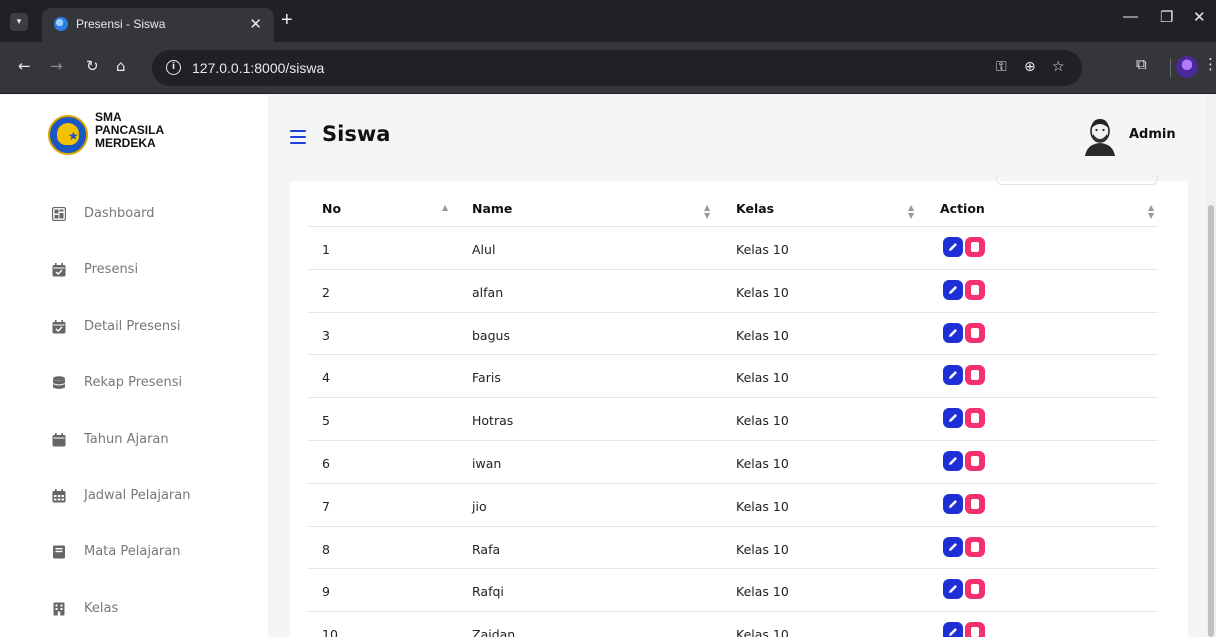 The height and width of the screenshot is (637, 1216). I want to click on sidebar-item-mata-pelajaran: Mata Pelajaran, so click(134, 557).